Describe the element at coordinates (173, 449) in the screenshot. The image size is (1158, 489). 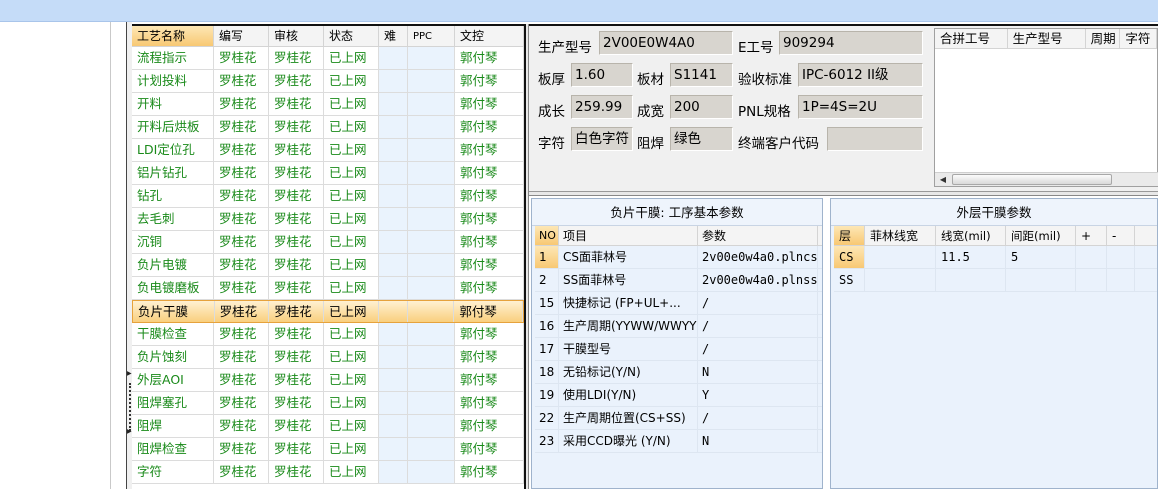
I see `process-name-cell: 阻焊检查` at that location.